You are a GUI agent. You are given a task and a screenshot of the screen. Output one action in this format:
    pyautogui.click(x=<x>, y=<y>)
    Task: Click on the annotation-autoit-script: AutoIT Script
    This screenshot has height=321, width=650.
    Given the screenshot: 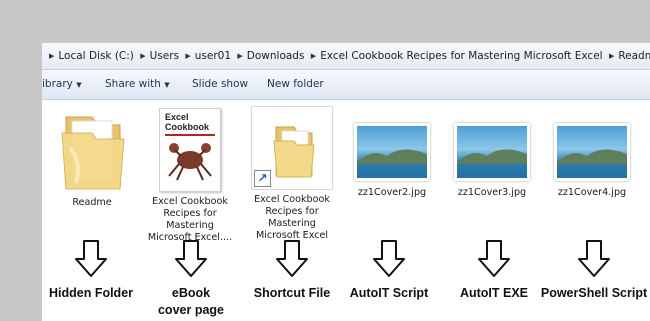 What is the action you would take?
    pyautogui.click(x=389, y=270)
    